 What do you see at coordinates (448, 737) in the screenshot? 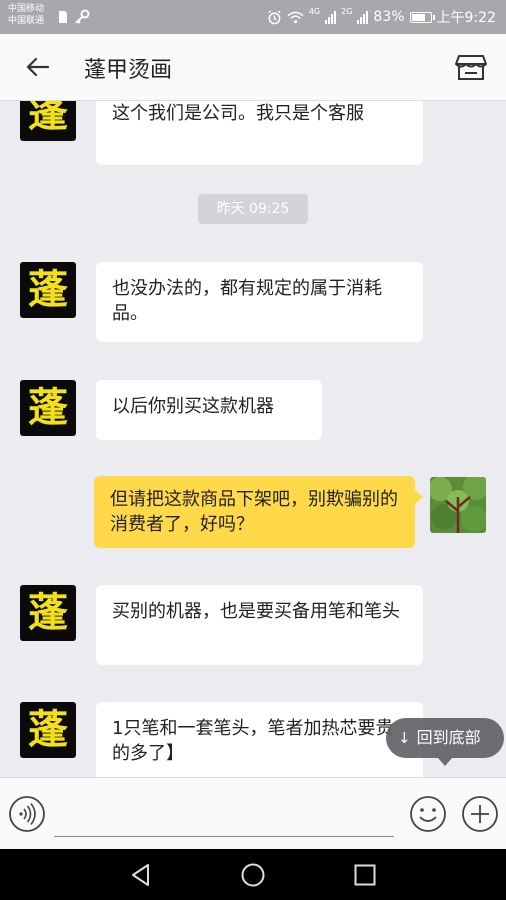
I see `jump-to-bottom-label: 回到底部` at bounding box center [448, 737].